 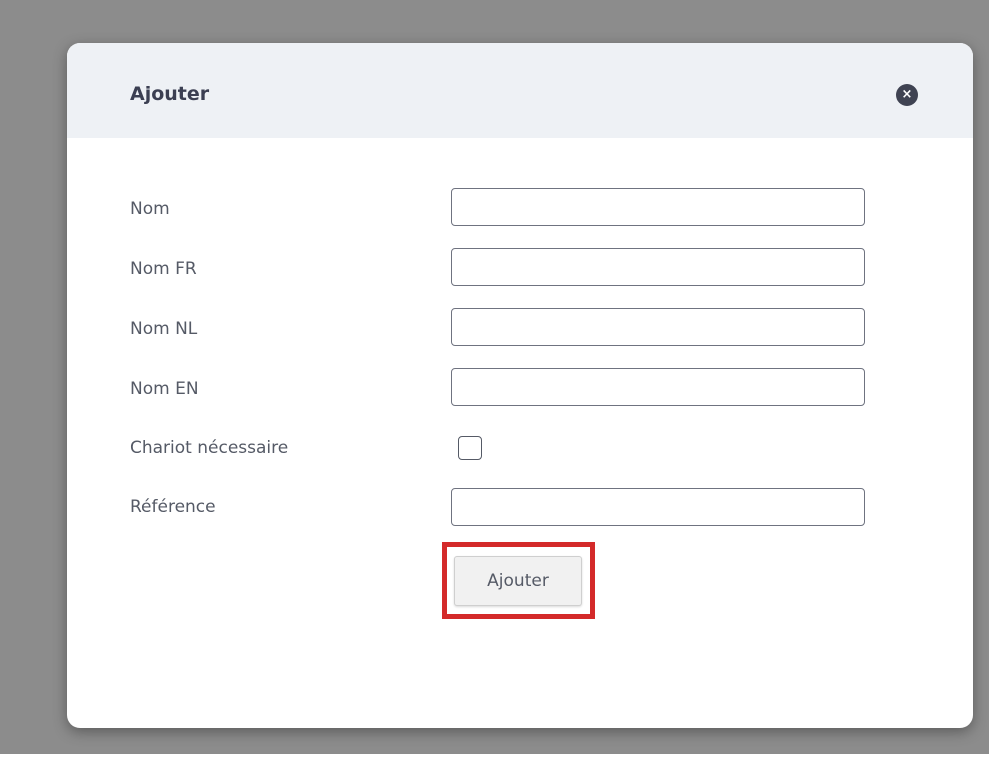 I want to click on chariot-checkbox, so click(x=470, y=448).